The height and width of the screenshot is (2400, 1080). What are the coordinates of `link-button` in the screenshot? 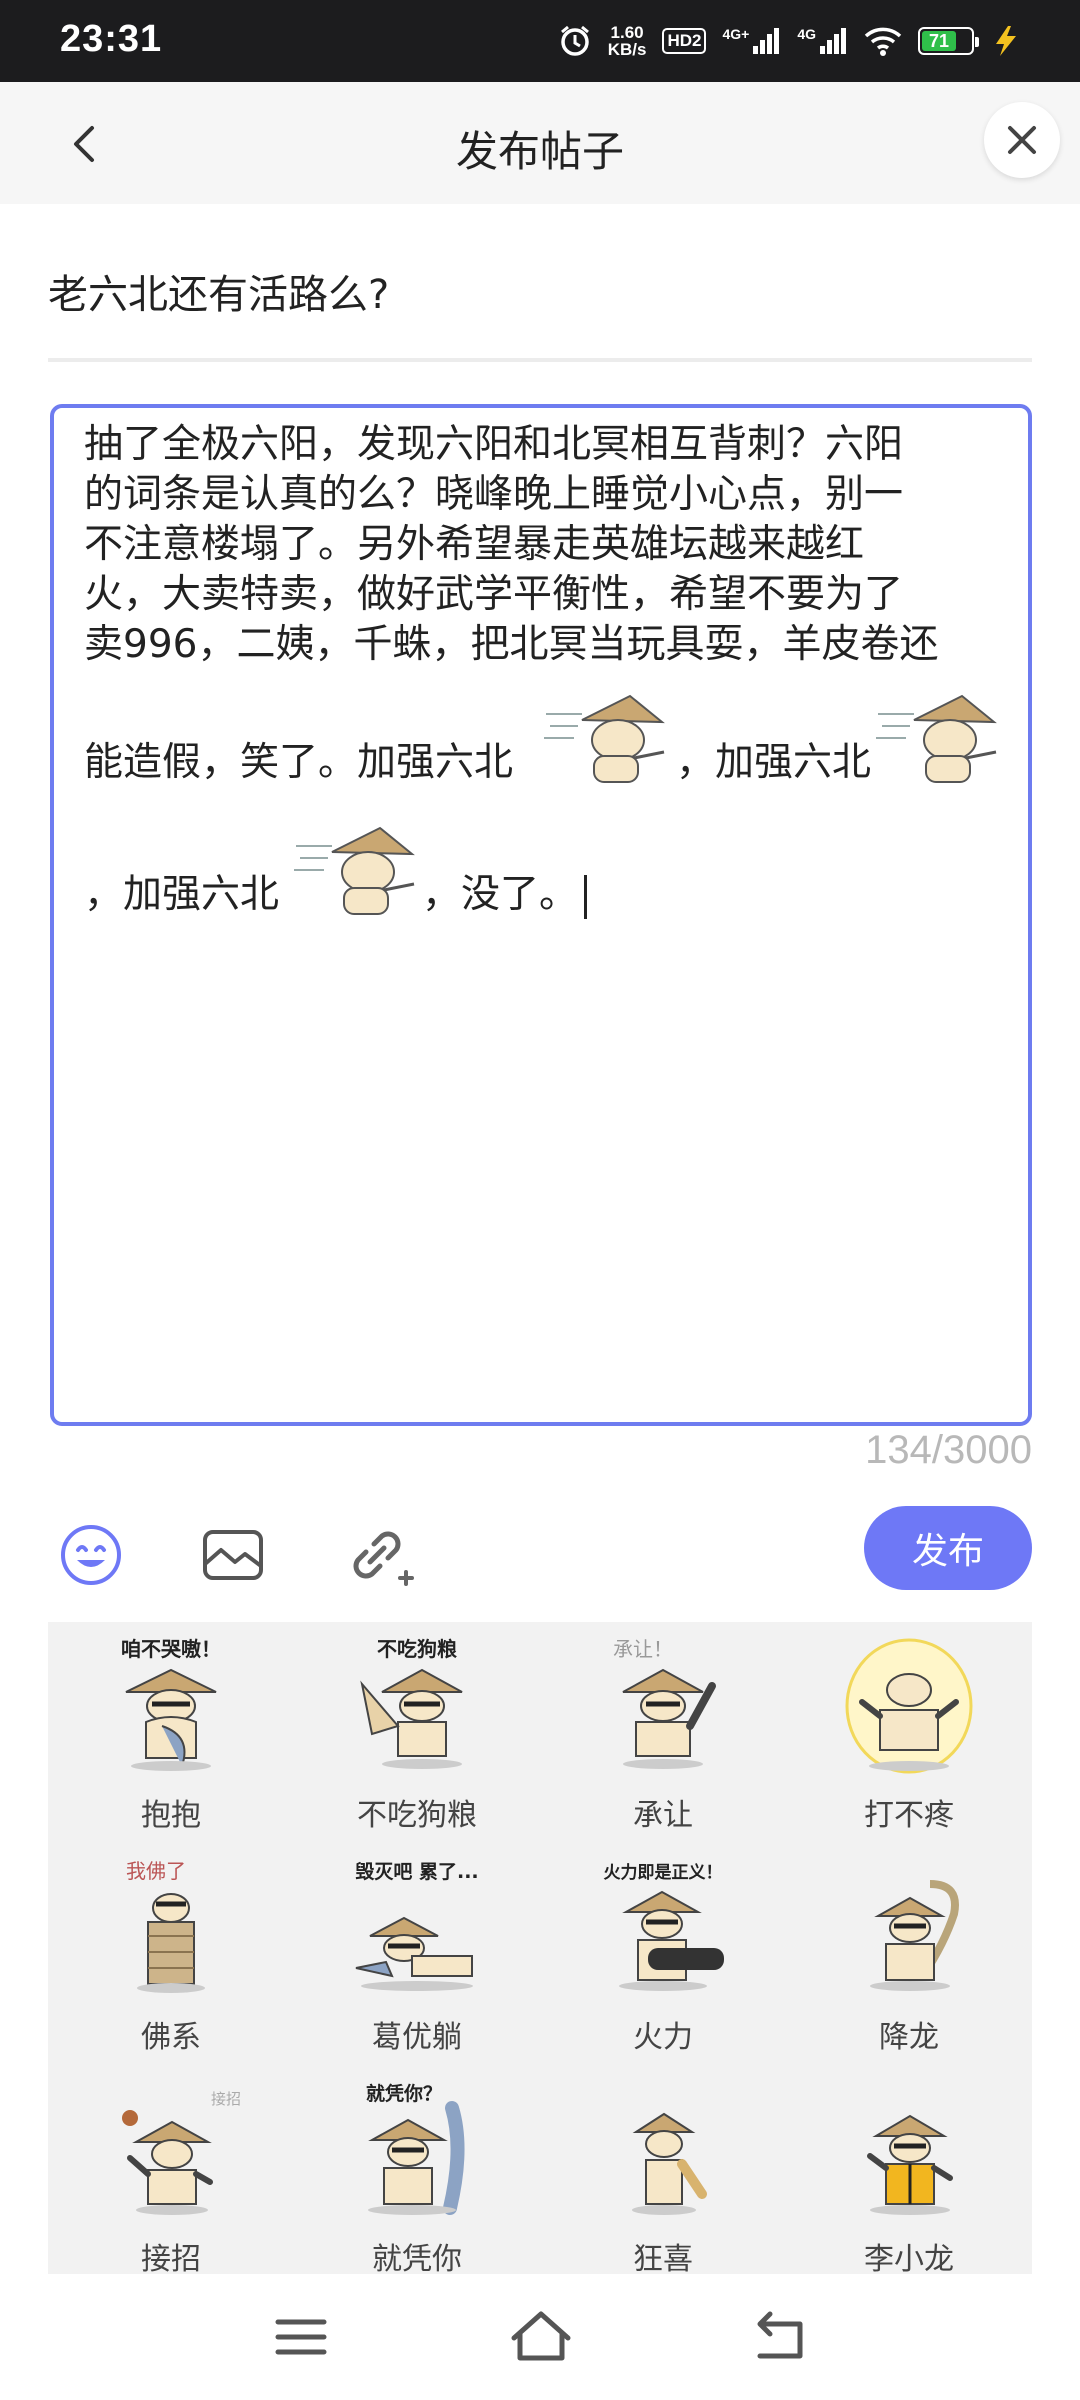 It's located at (378, 1555).